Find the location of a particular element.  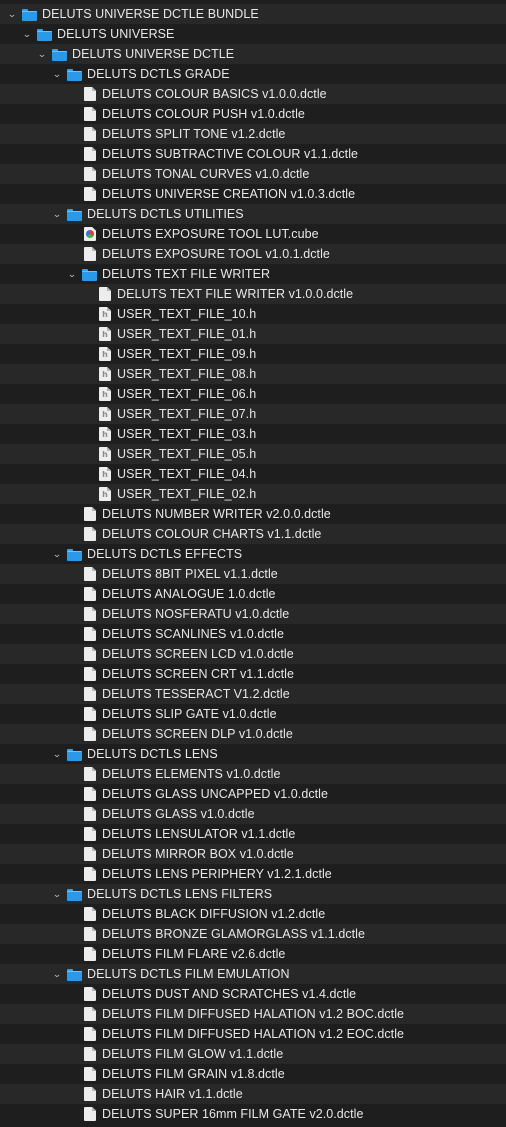

tree-file-row: DELUTS SLIP GATE v1.0.dctle is located at coordinates (253, 714).